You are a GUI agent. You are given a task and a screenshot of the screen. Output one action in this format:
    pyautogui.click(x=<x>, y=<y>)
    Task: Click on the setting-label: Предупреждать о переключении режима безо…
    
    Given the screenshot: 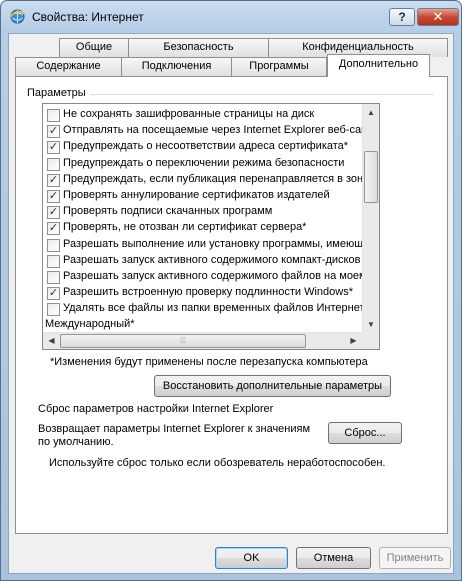 What is the action you would take?
    pyautogui.click(x=204, y=162)
    